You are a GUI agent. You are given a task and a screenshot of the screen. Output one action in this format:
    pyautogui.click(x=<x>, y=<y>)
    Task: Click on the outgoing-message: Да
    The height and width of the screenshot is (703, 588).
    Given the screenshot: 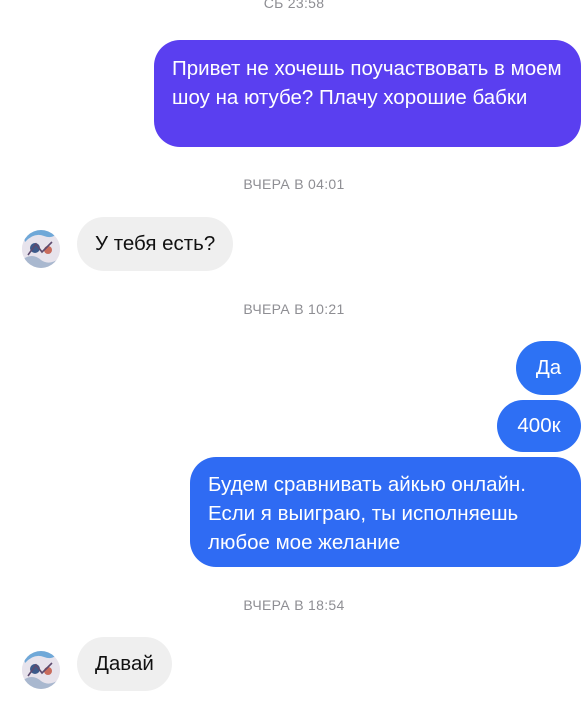 What is the action you would take?
    pyautogui.click(x=548, y=368)
    